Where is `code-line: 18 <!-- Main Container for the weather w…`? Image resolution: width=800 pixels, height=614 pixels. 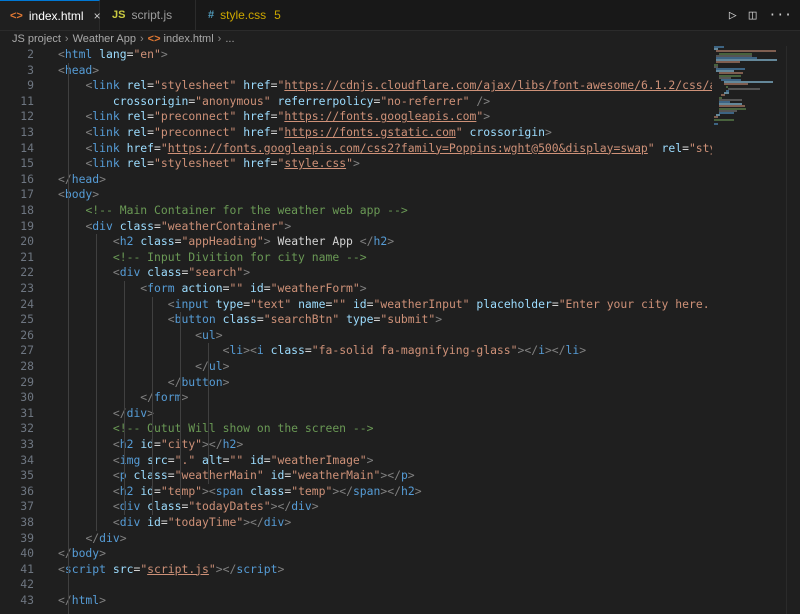 code-line: 18 <!-- Main Container for the weather w… is located at coordinates (356, 211).